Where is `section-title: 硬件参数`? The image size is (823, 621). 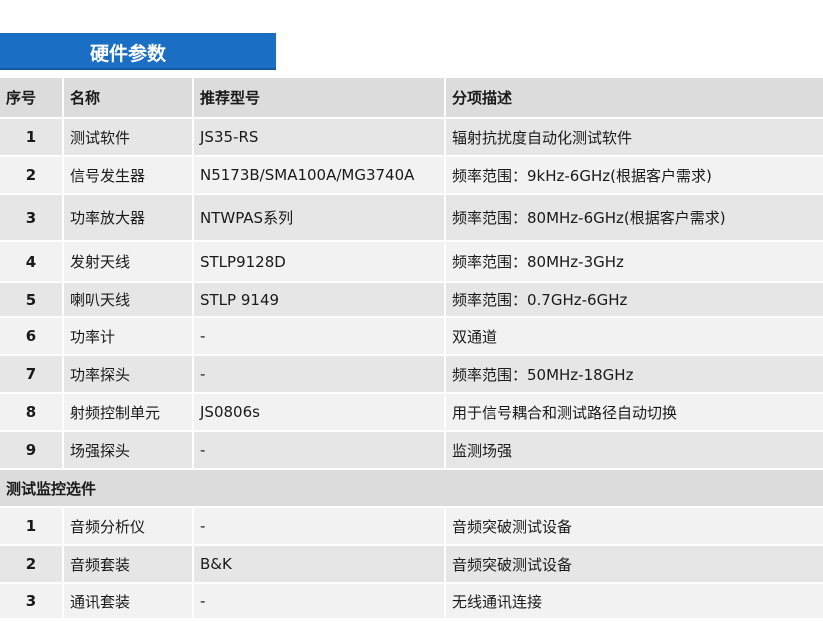 section-title: 硬件参数 is located at coordinates (128, 54).